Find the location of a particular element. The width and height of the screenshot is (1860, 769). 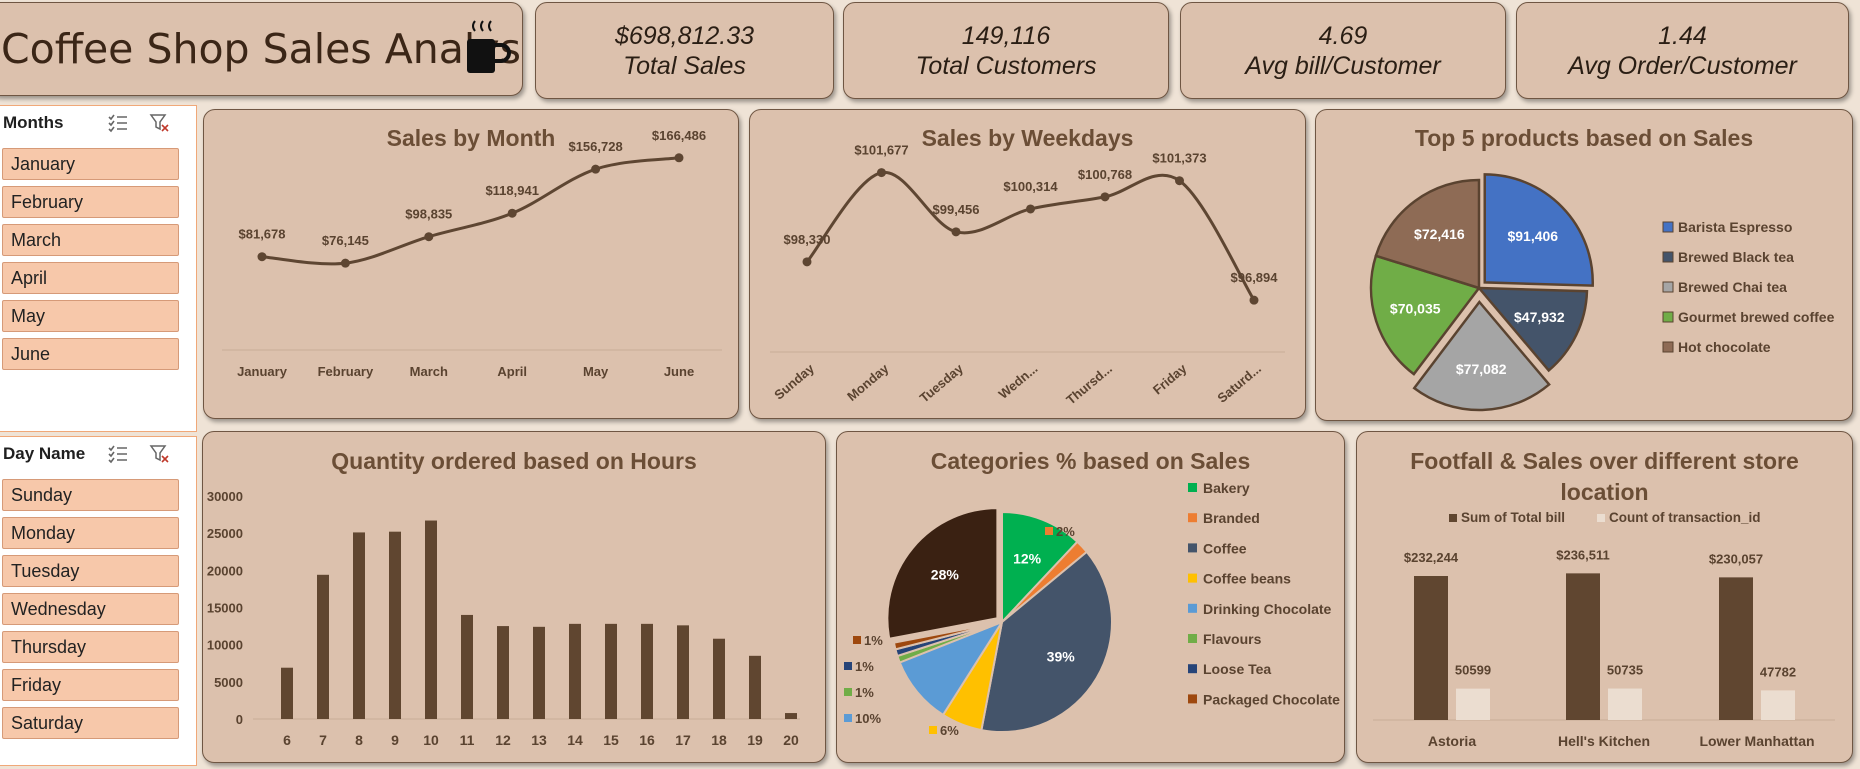

legend-label: Drinking Chocolate is located at coordinates (1267, 609).